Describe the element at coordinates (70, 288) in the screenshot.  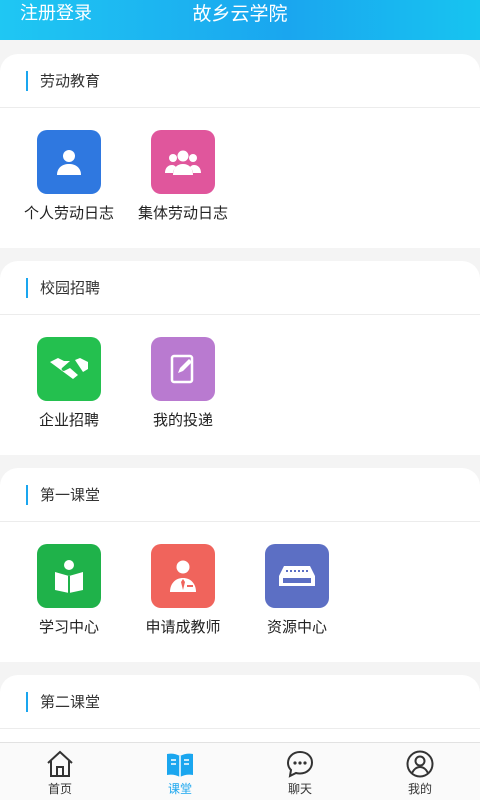
I see `section-title: 校园招聘` at that location.